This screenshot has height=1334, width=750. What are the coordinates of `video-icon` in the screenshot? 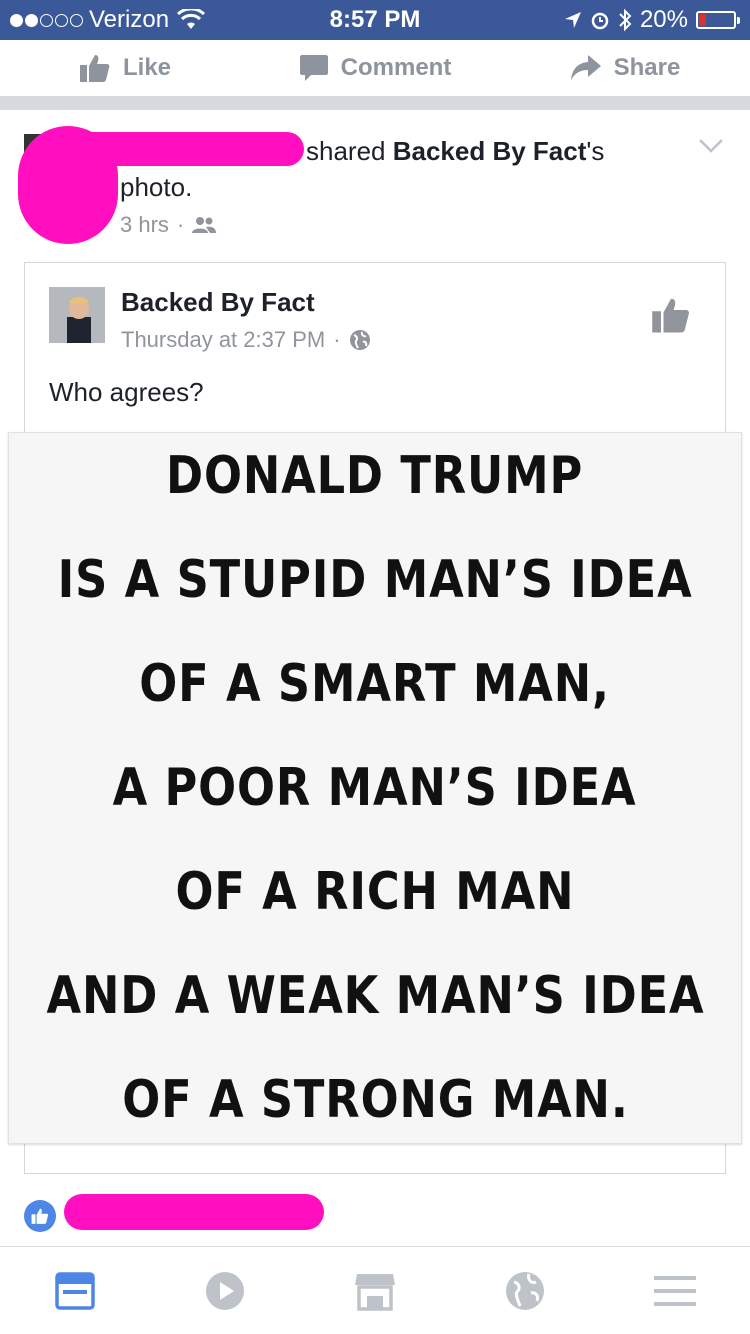 It's located at (225, 1290).